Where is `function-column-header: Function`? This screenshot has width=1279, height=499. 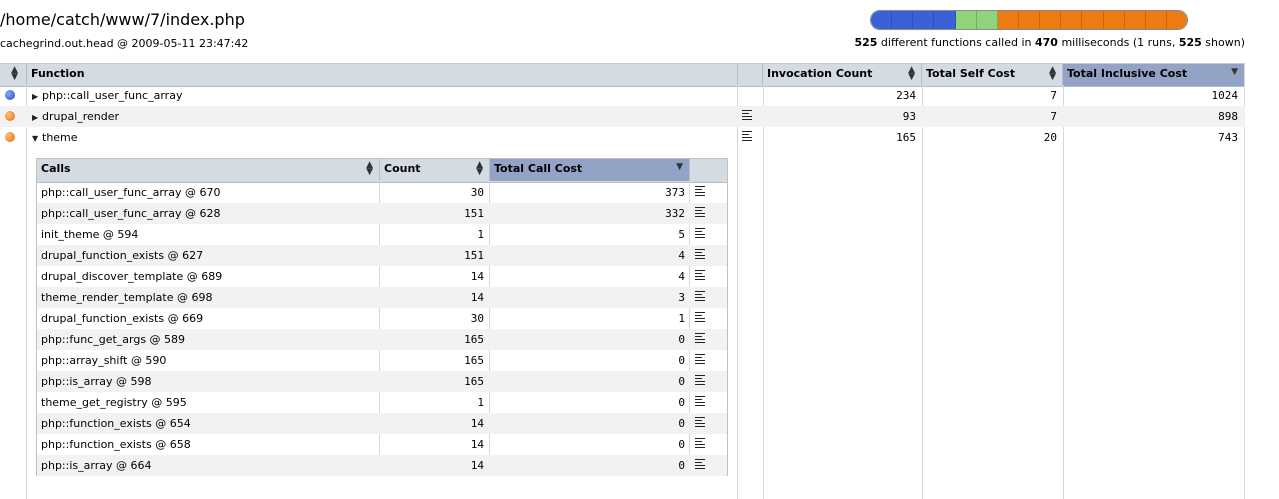
function-column-header: Function is located at coordinates (382, 75).